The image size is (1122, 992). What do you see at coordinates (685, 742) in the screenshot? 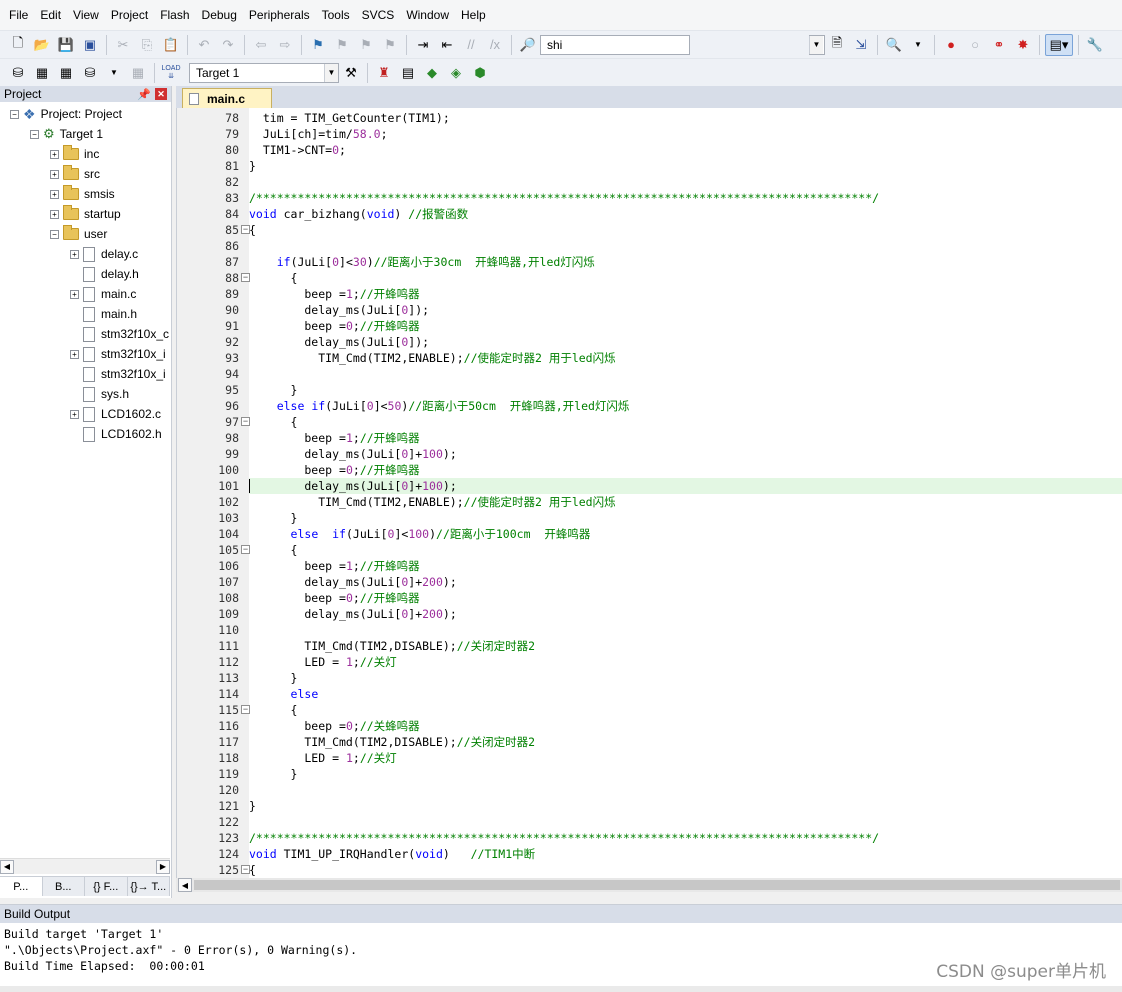
I see `code-line: TIM_Cmd(TIM2,DISABLE);//关闭定时器2` at bounding box center [685, 742].